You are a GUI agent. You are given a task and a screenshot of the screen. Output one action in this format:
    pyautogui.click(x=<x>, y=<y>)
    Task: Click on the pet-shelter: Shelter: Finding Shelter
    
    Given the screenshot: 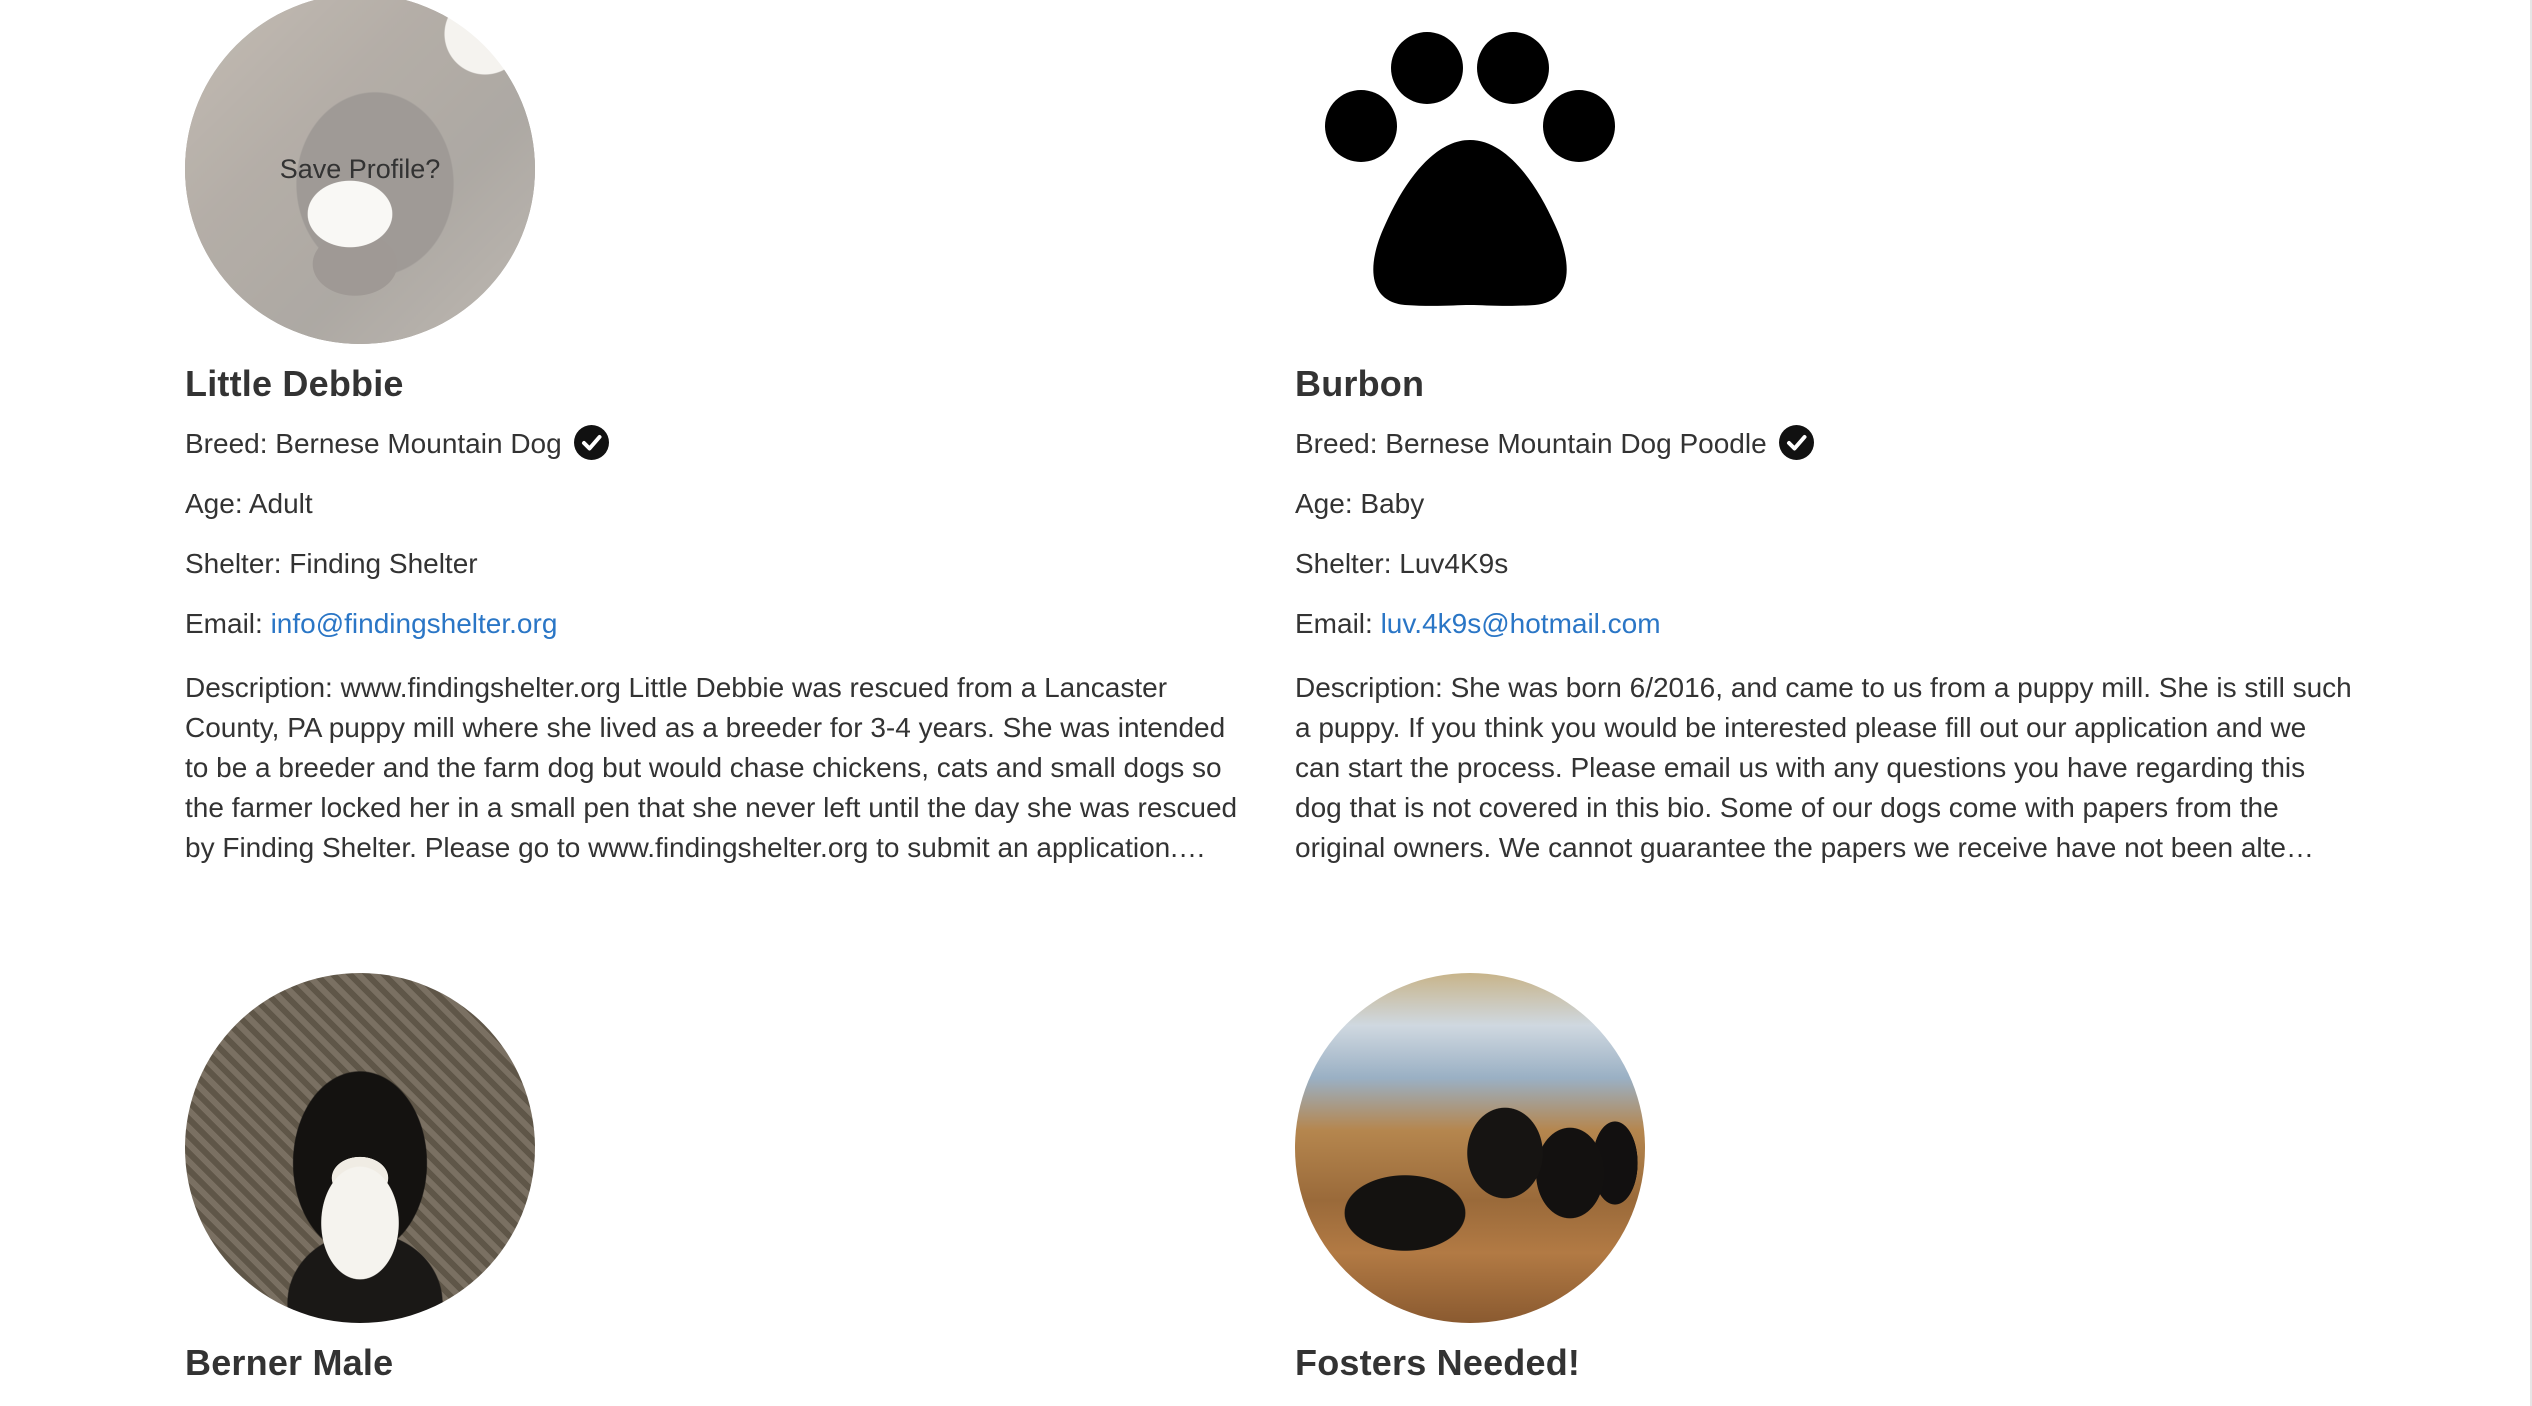 What is the action you would take?
    pyautogui.click(x=331, y=564)
    